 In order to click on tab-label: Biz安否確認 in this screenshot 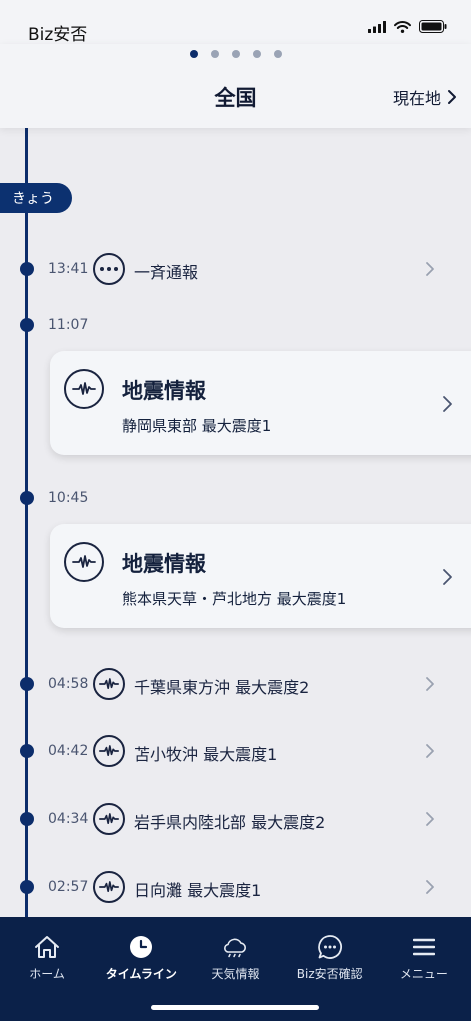, I will do `click(329, 974)`.